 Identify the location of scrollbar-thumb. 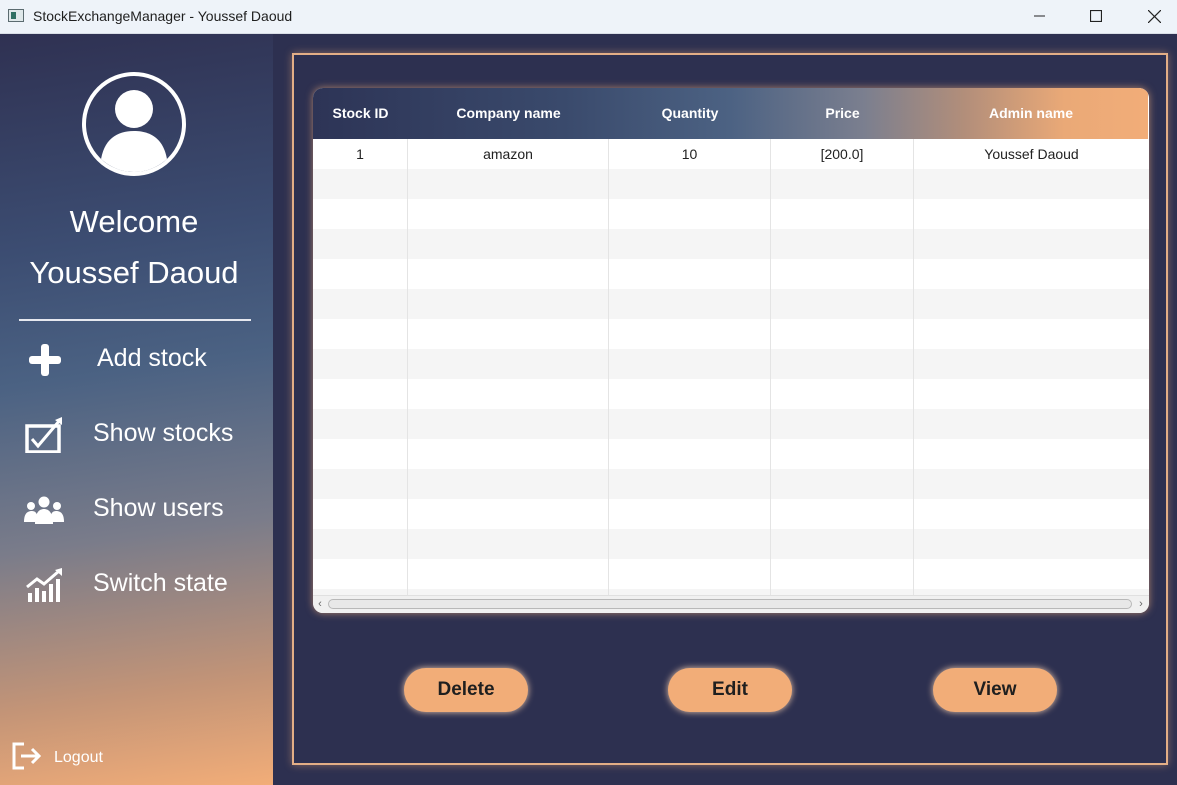
(730, 604).